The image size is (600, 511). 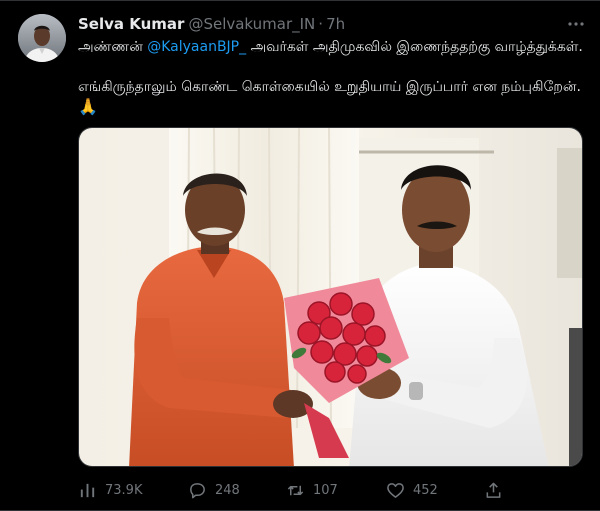 I want to click on folded-hands-emoji: 🙏, so click(x=88, y=106).